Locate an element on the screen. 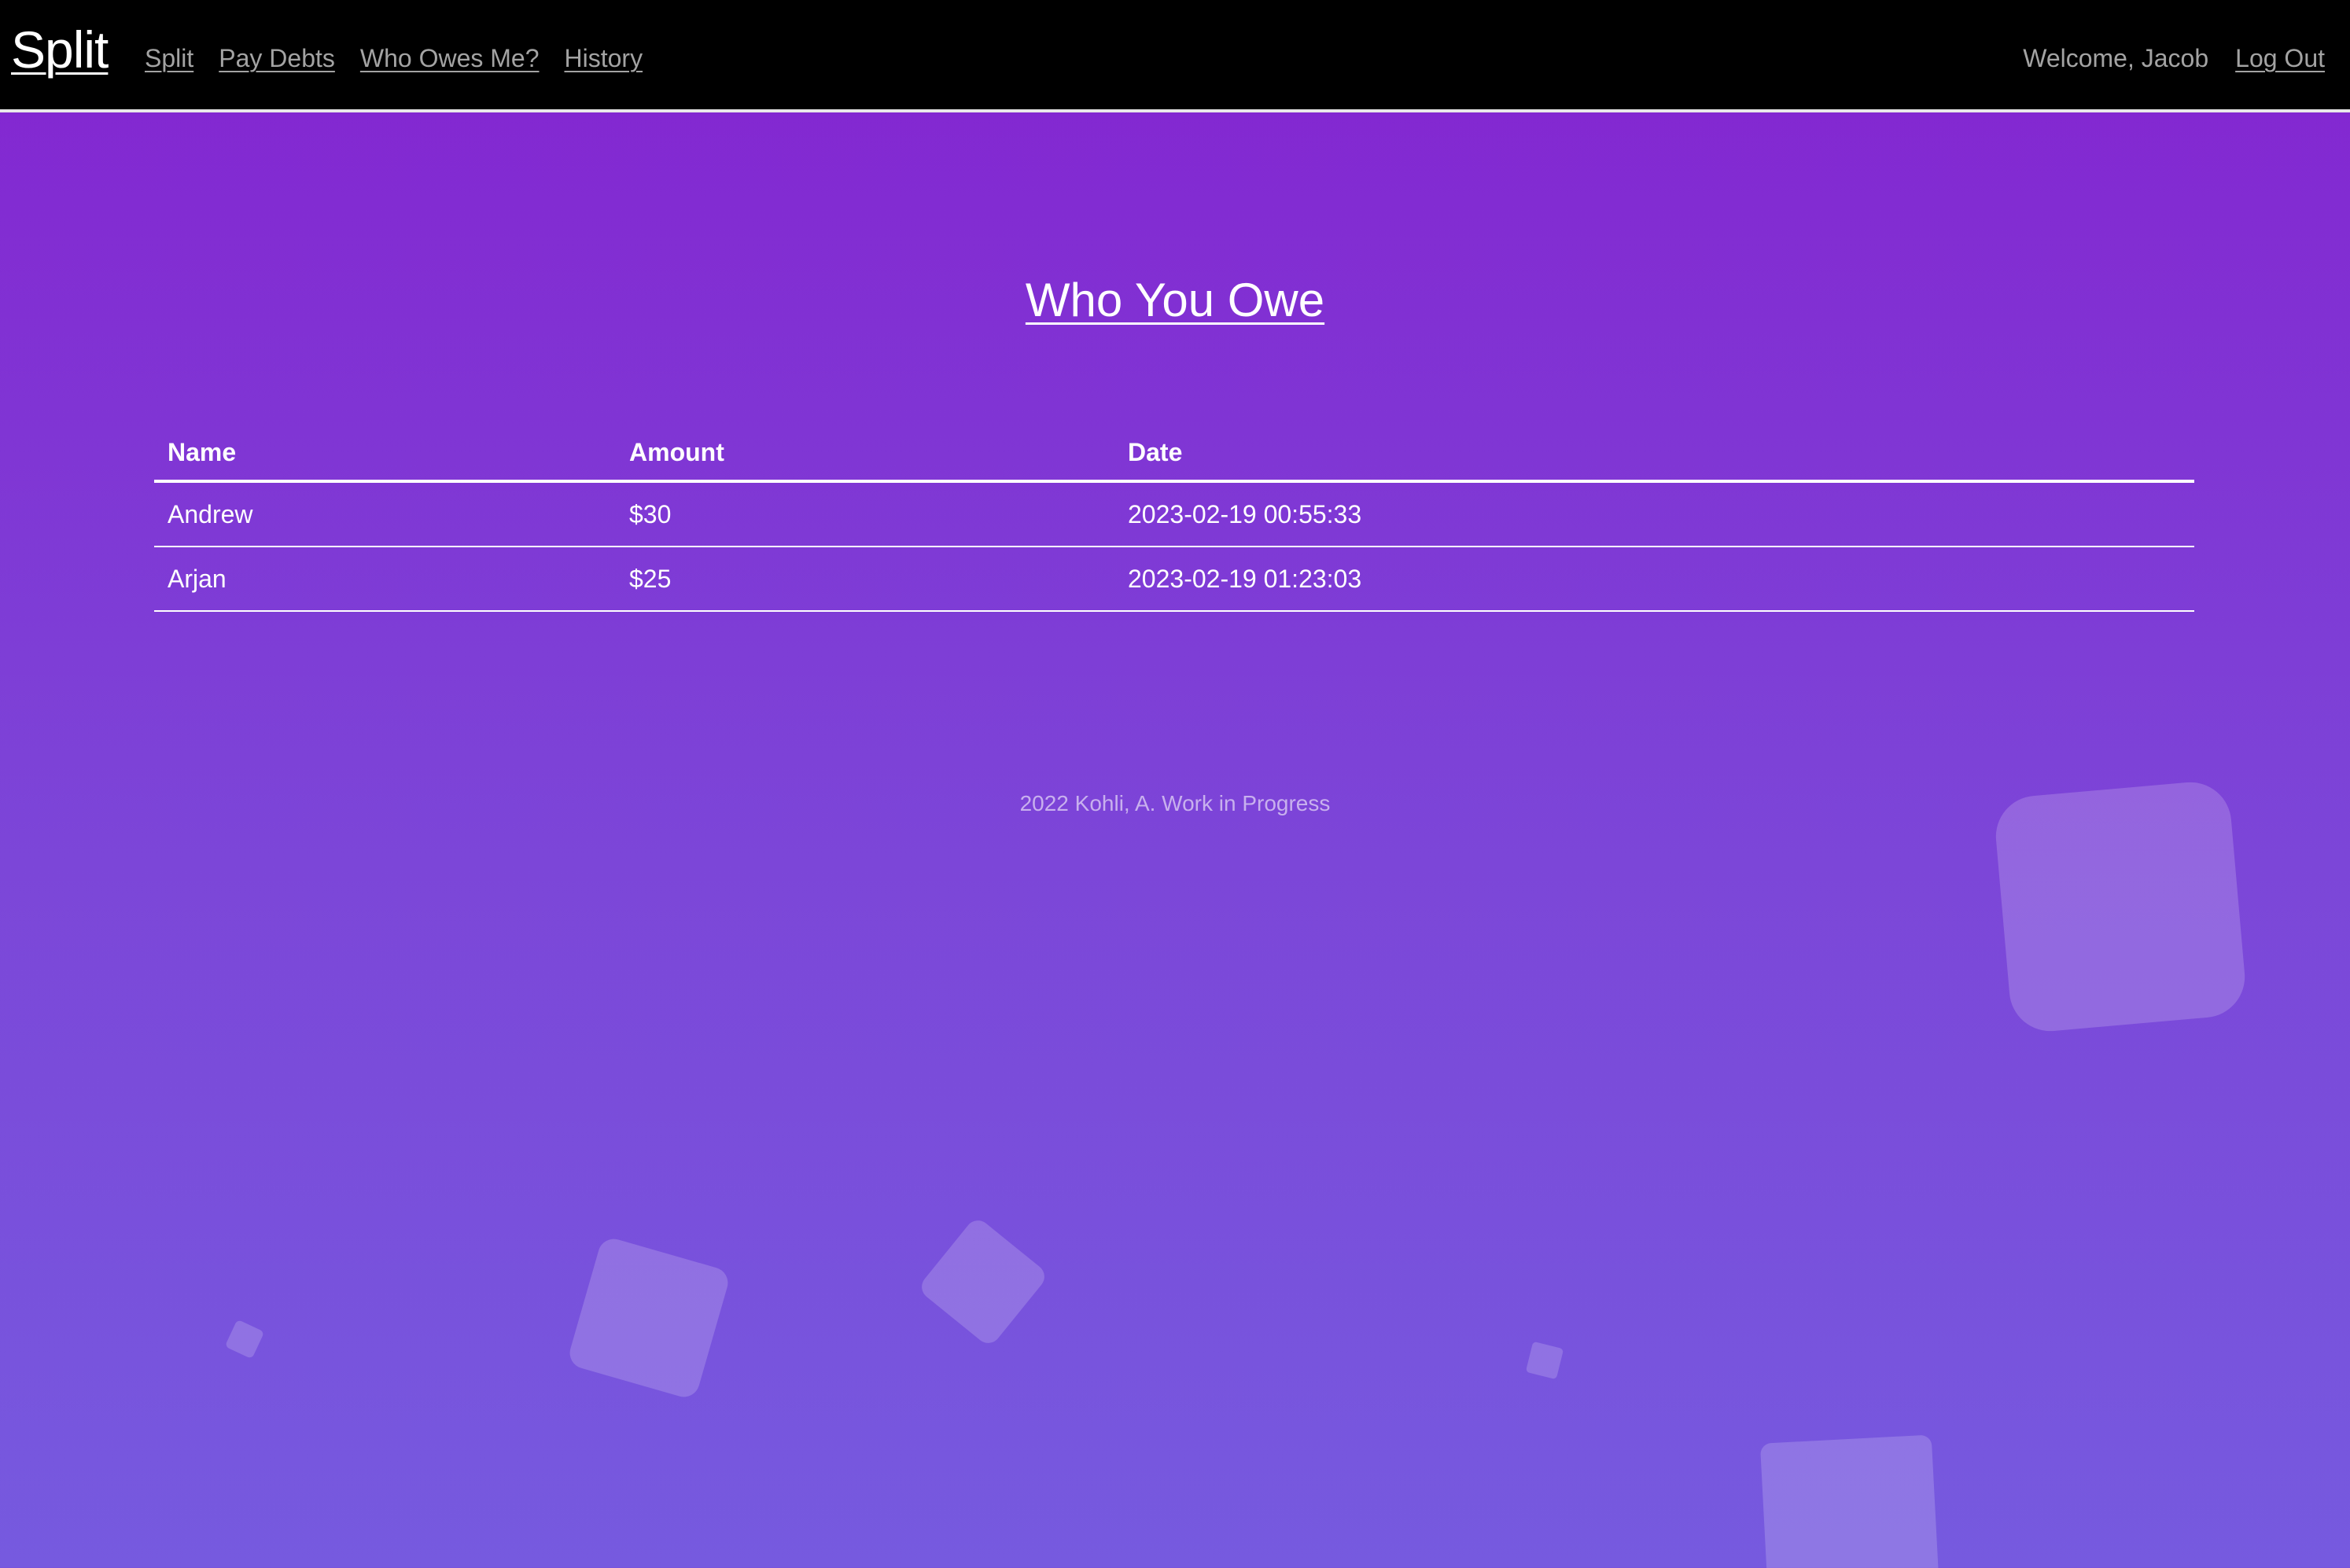 Image resolution: width=2350 pixels, height=1568 pixels. table-row: Andrew $30 2023-02-19 00:55:33 is located at coordinates (1174, 514).